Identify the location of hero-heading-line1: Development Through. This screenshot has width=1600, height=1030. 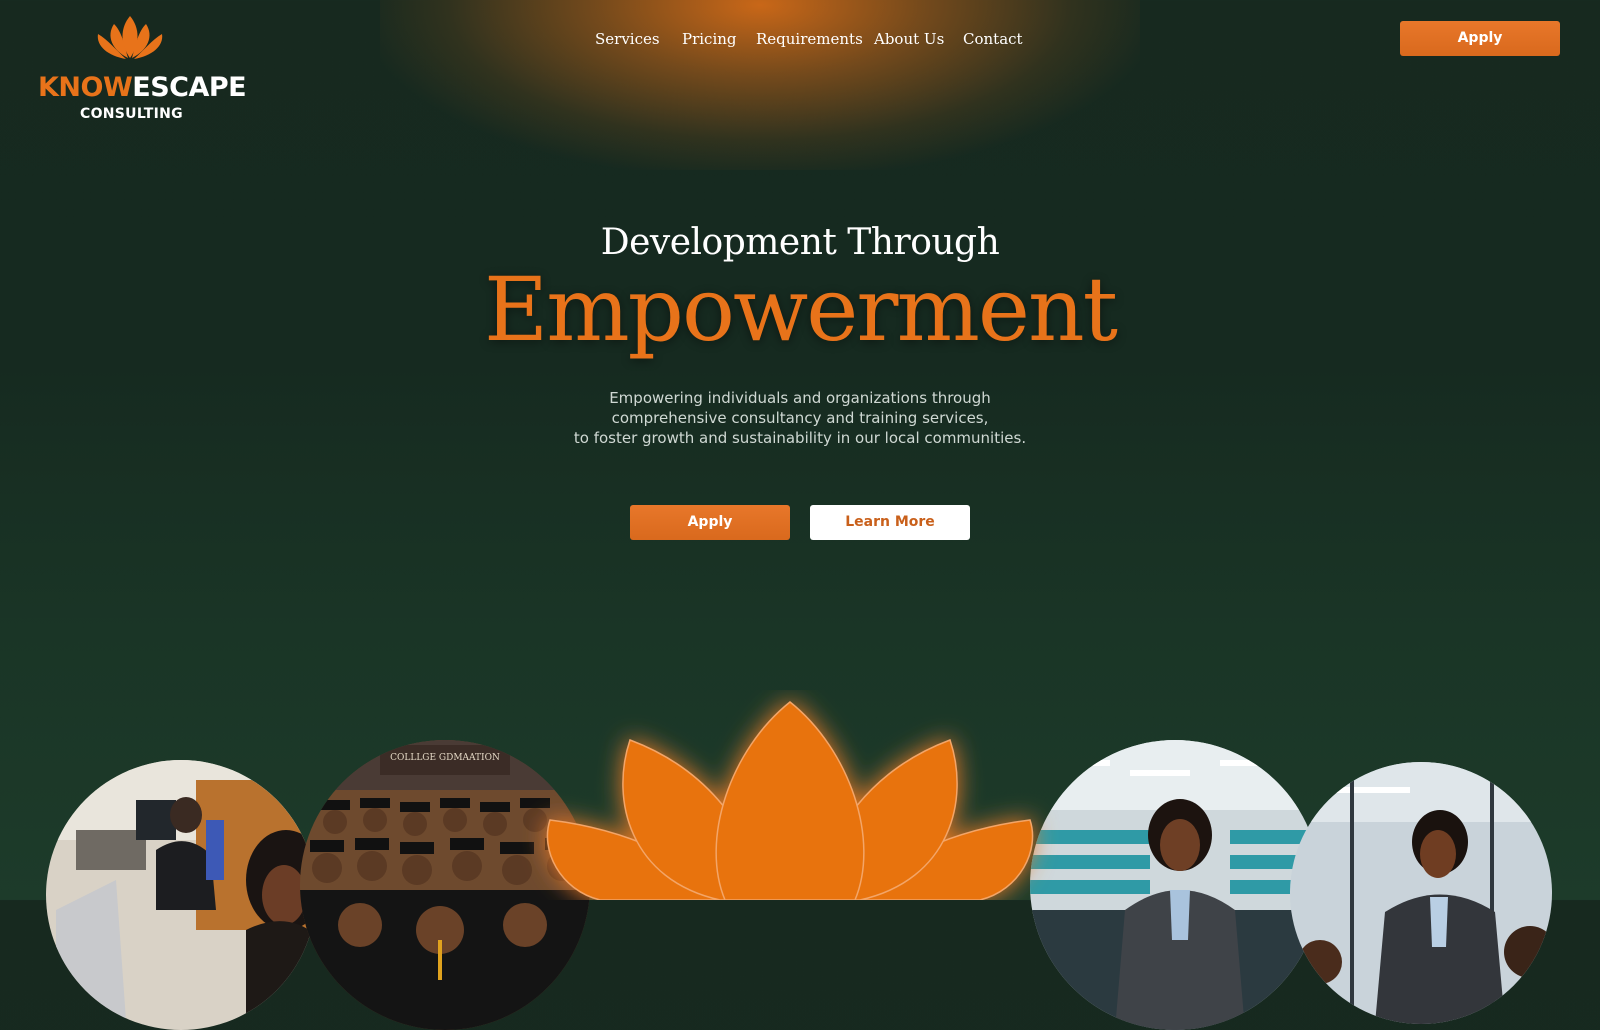
(800, 242).